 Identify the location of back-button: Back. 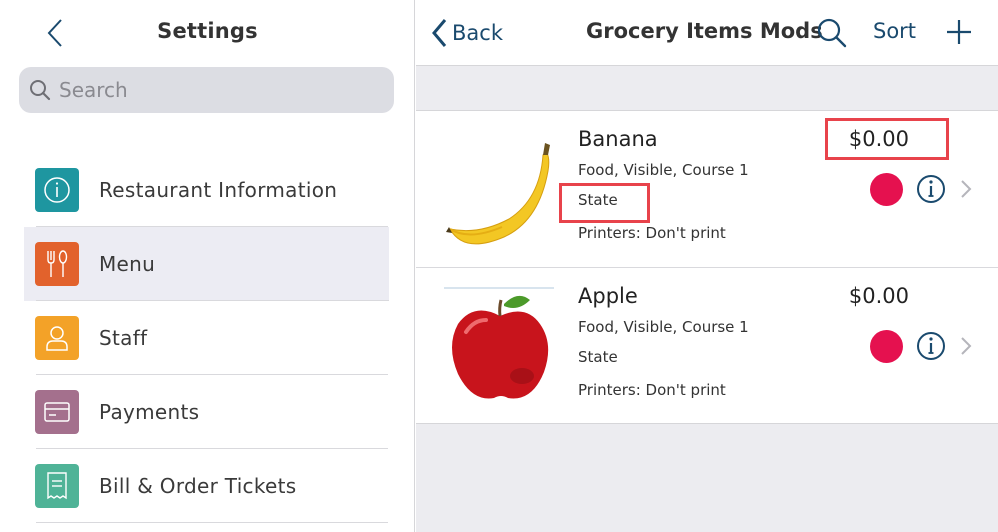
(466, 33).